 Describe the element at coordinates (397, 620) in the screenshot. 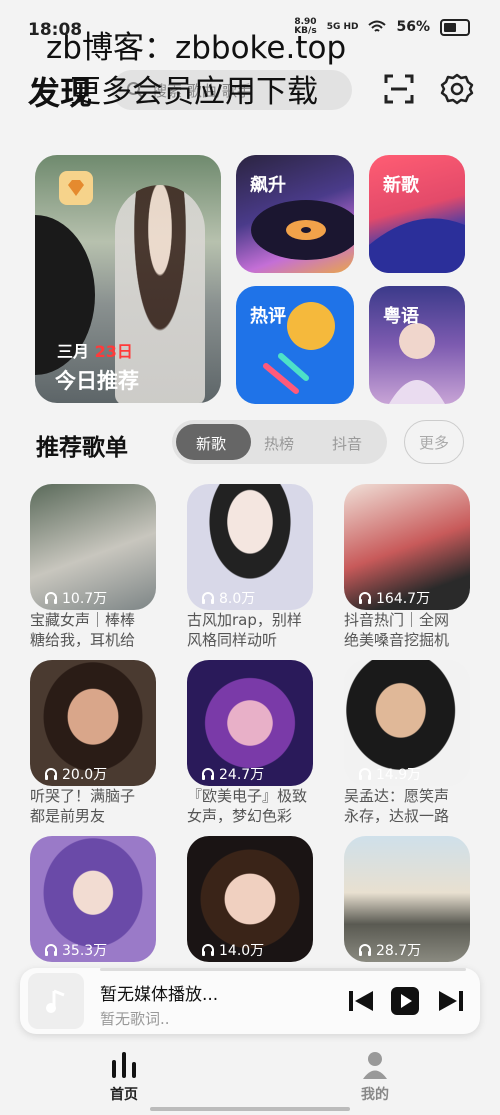

I see `playlist-title-line1: 抖音热门｜全网` at that location.